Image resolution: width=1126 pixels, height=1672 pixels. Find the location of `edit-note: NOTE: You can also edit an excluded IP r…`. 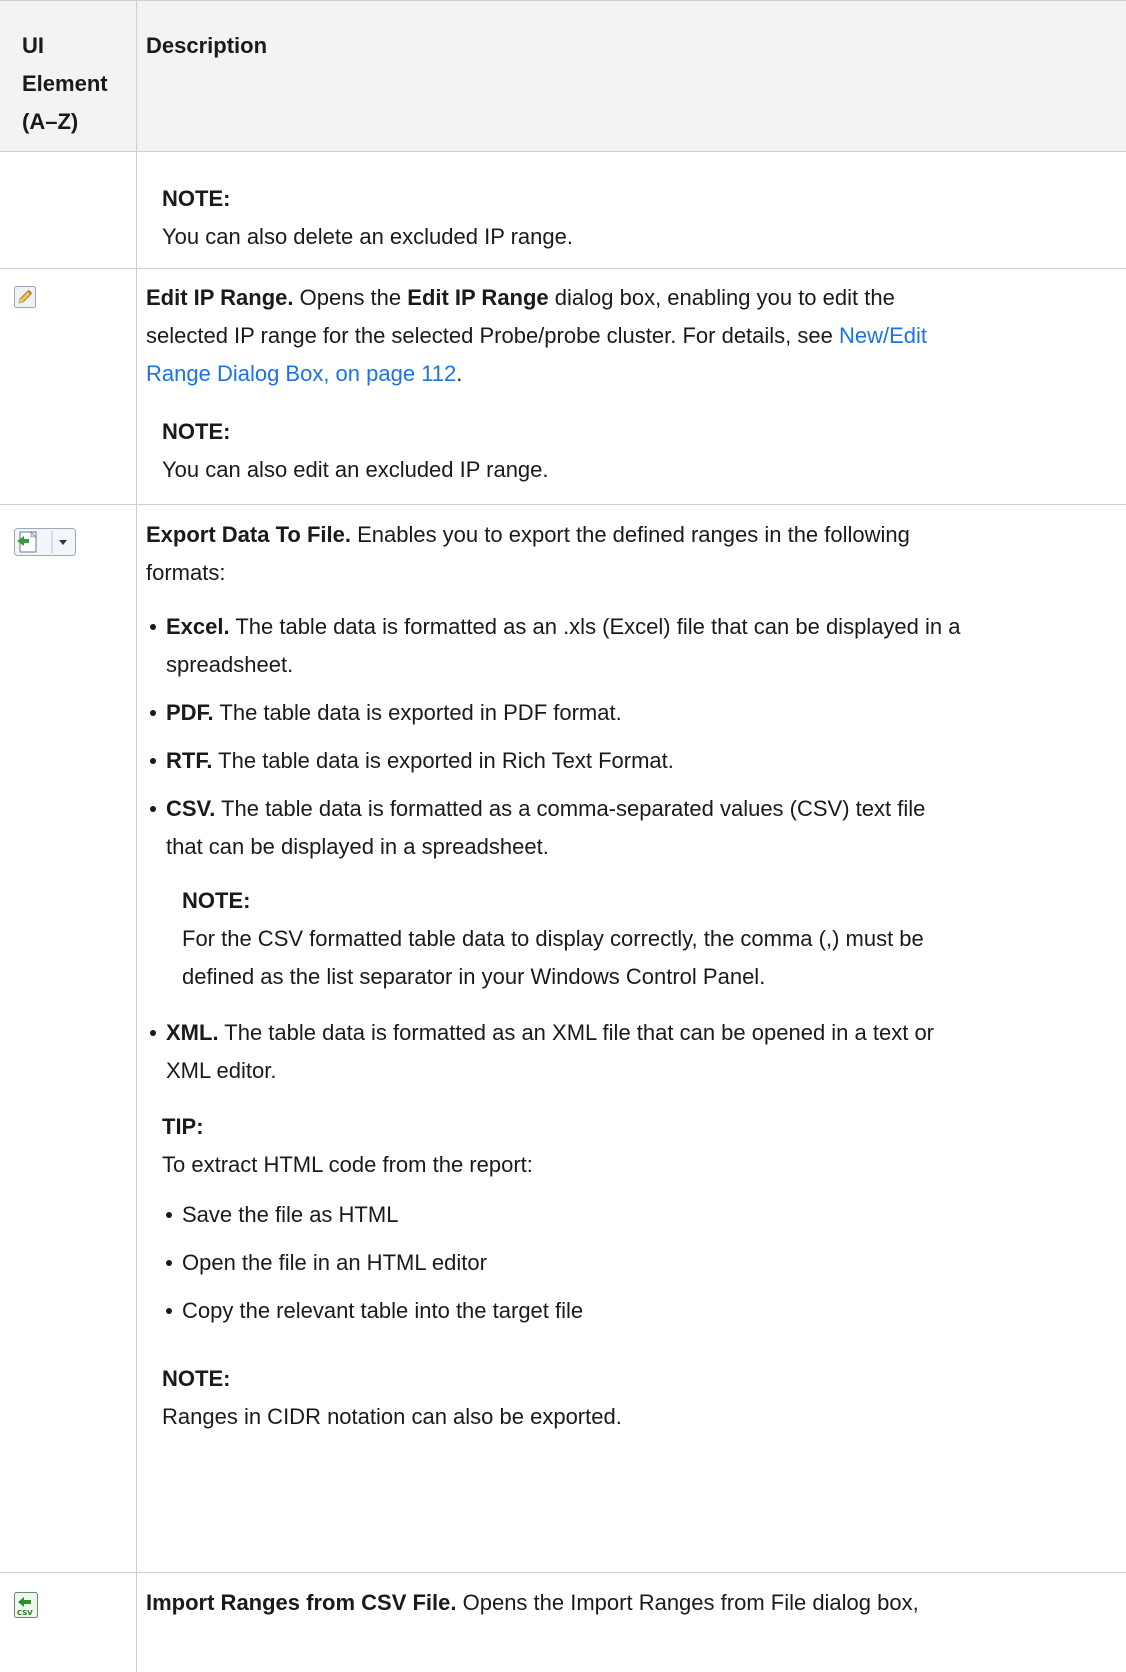

edit-note: NOTE: You can also edit an excluded IP r… is located at coordinates (636, 451).